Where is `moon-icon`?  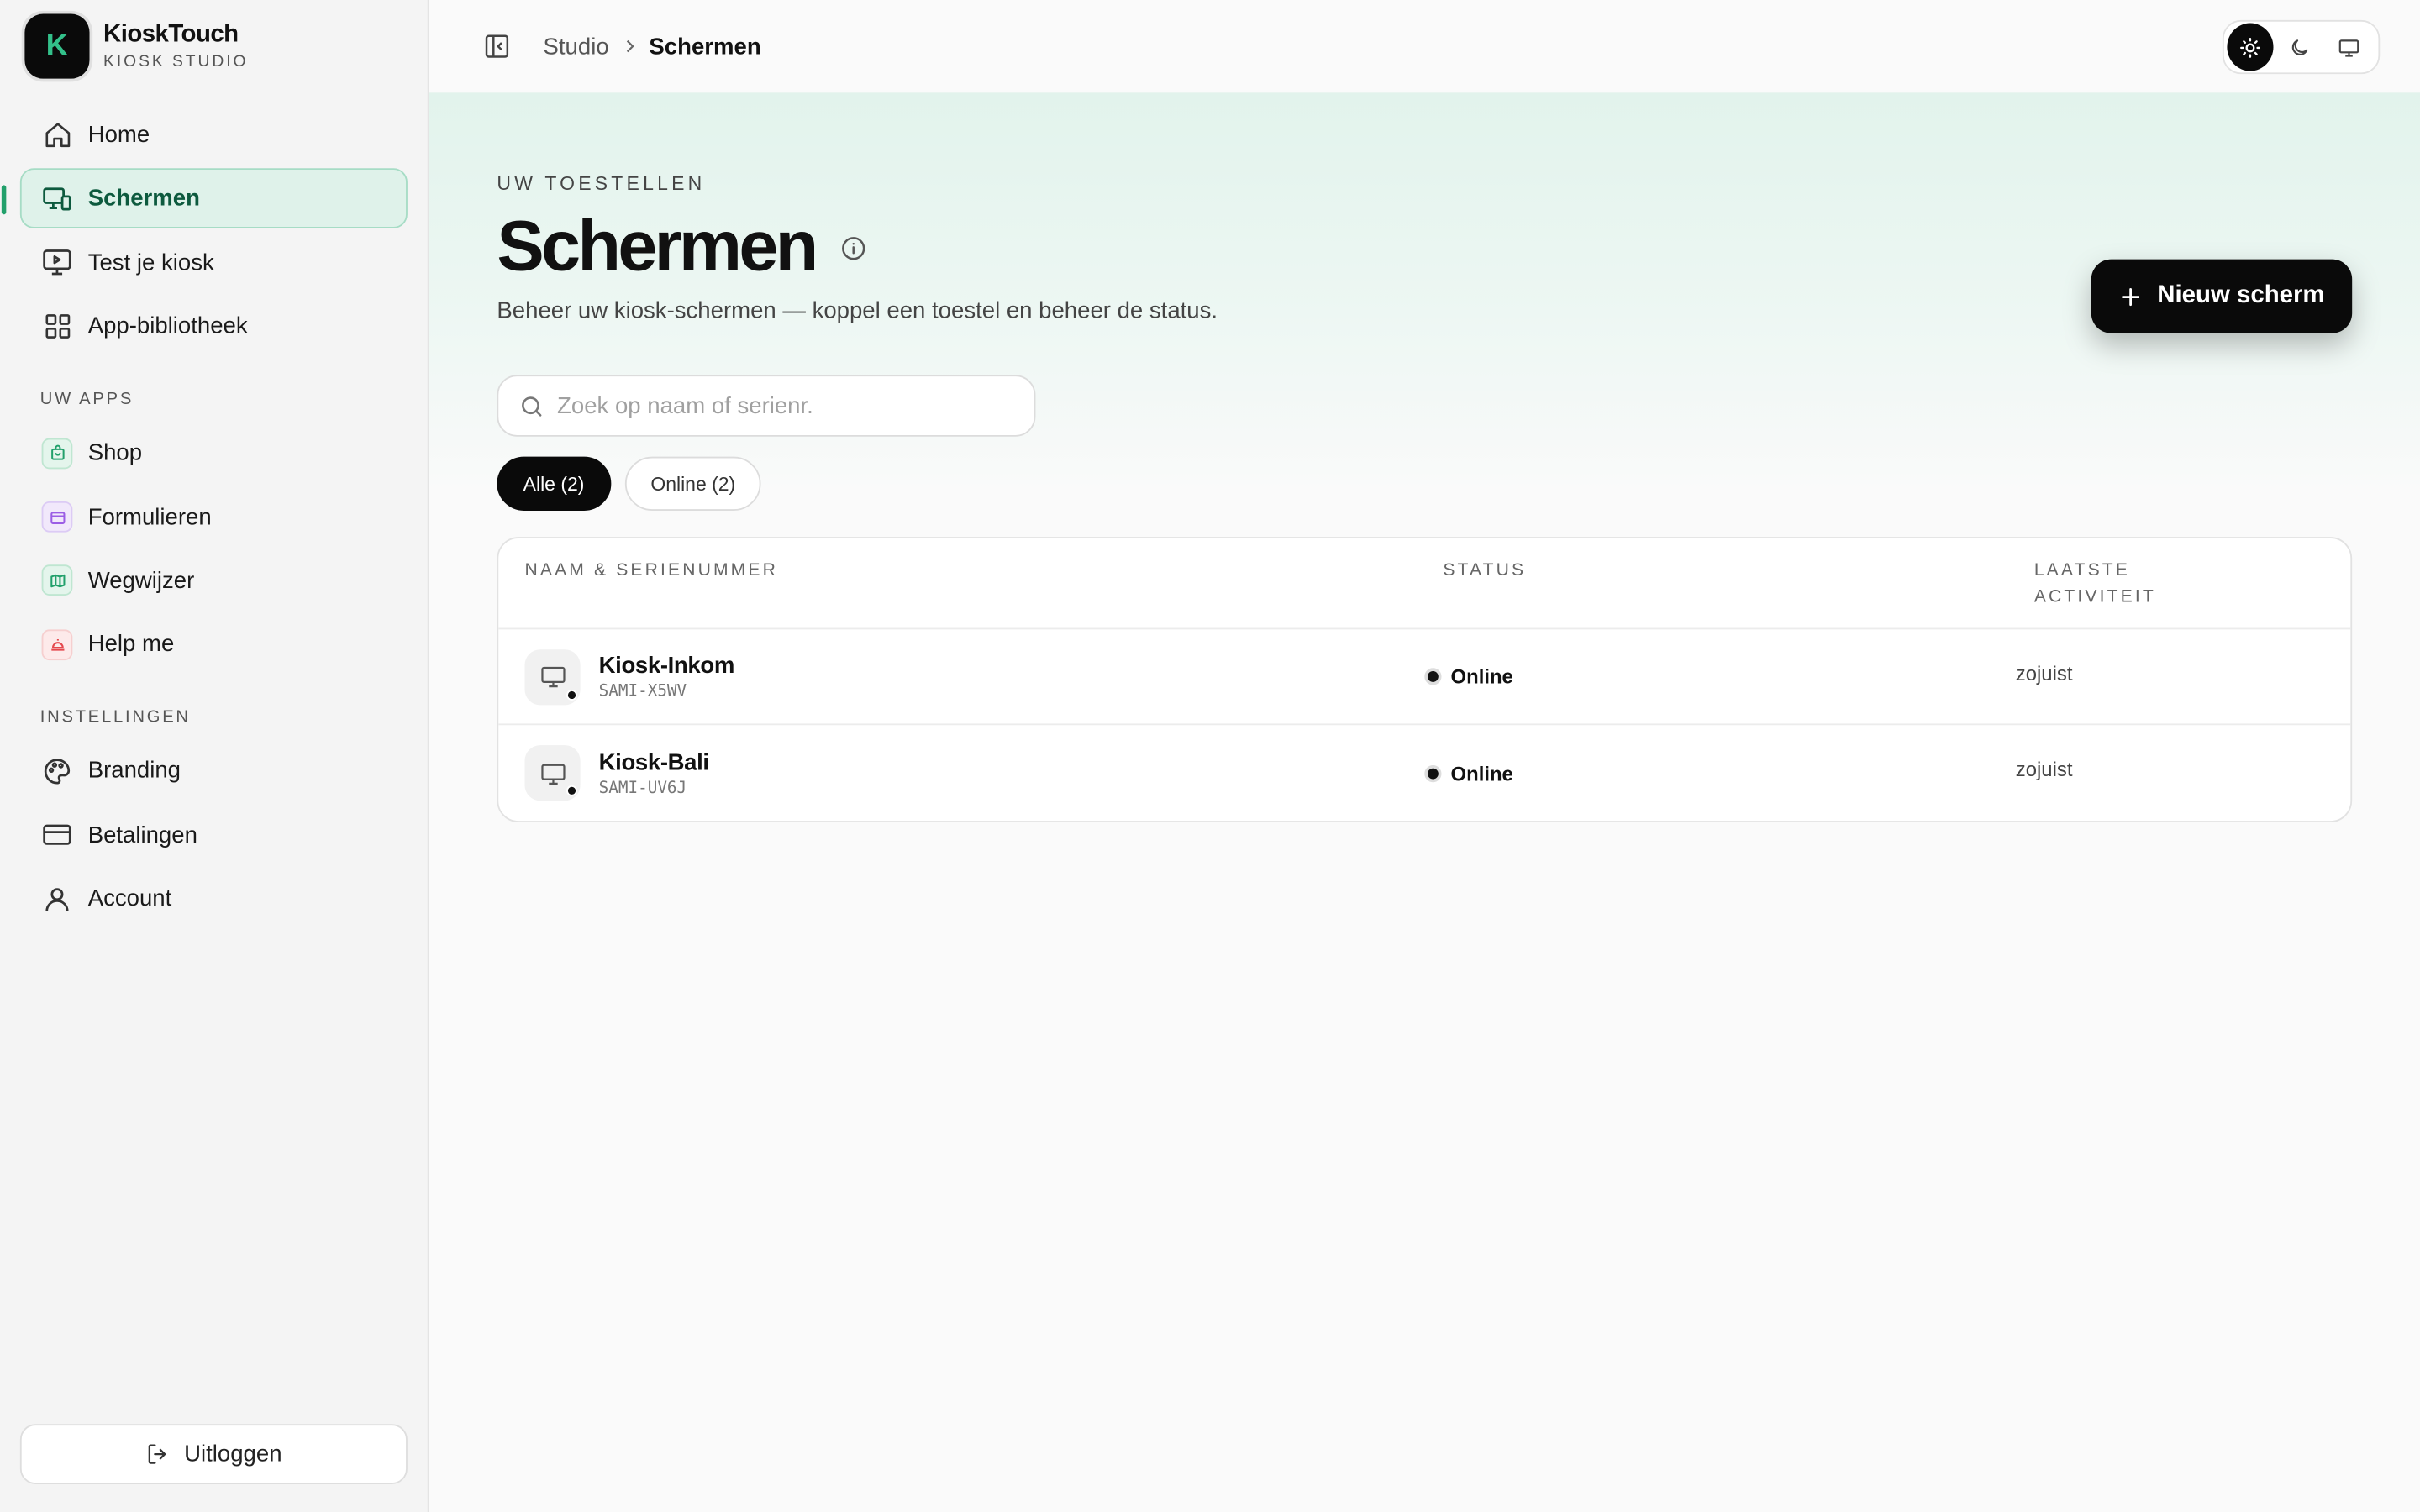
moon-icon is located at coordinates (2299, 47).